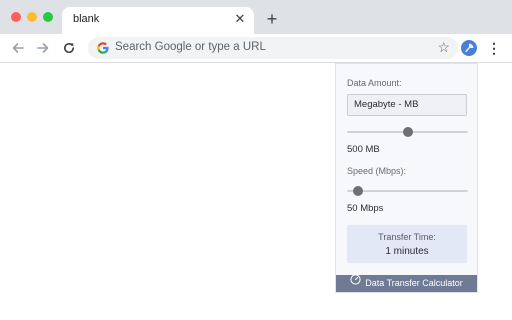 The width and height of the screenshot is (512, 320). I want to click on data-amount-value: 500 MB, so click(363, 149).